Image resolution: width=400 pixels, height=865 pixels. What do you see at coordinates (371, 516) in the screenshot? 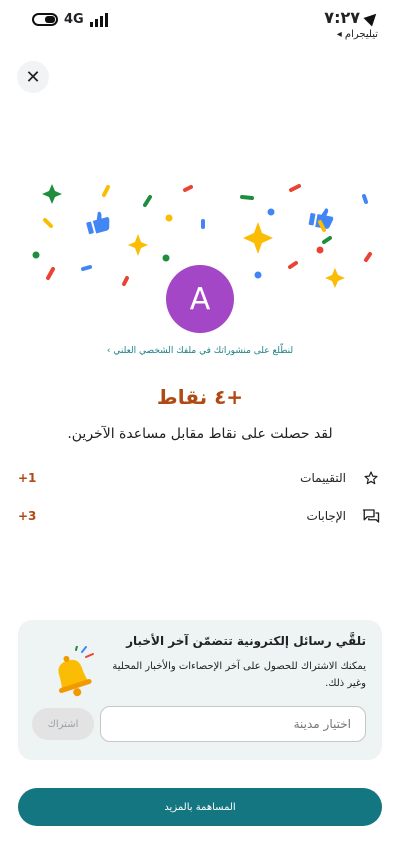
I see `answers-icon` at bounding box center [371, 516].